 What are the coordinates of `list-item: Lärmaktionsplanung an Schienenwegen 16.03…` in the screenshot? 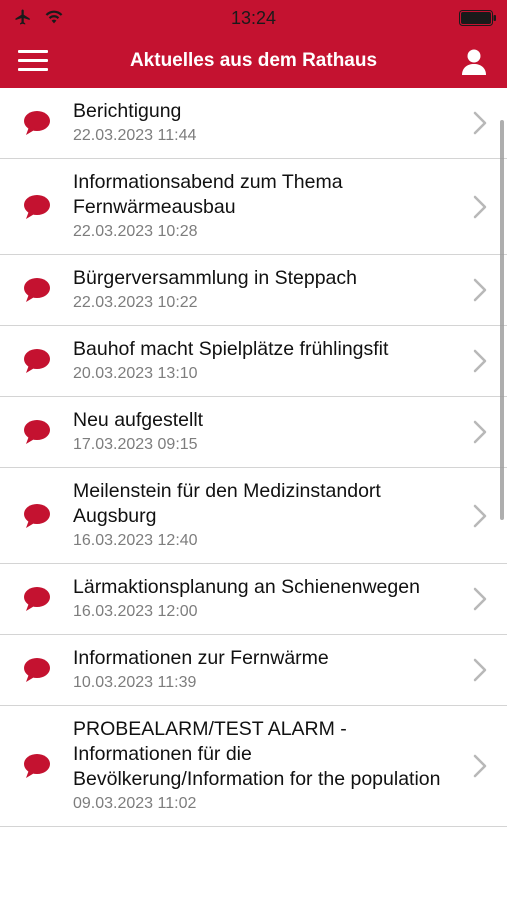 It's located at (253, 599).